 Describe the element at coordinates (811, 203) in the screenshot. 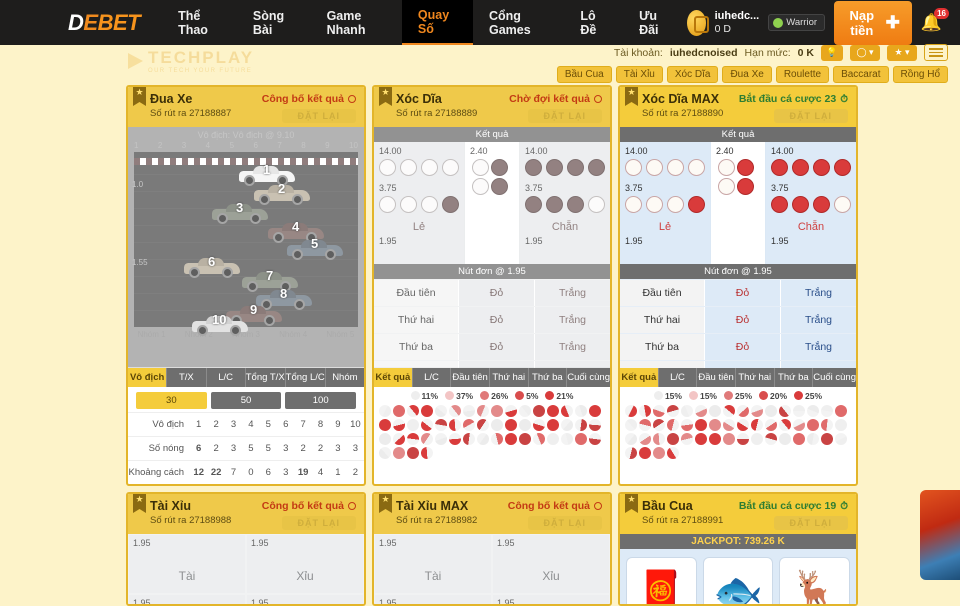

I see `xocdiamax-right-column: 14.00 3.75 1.95 Chẵn` at that location.